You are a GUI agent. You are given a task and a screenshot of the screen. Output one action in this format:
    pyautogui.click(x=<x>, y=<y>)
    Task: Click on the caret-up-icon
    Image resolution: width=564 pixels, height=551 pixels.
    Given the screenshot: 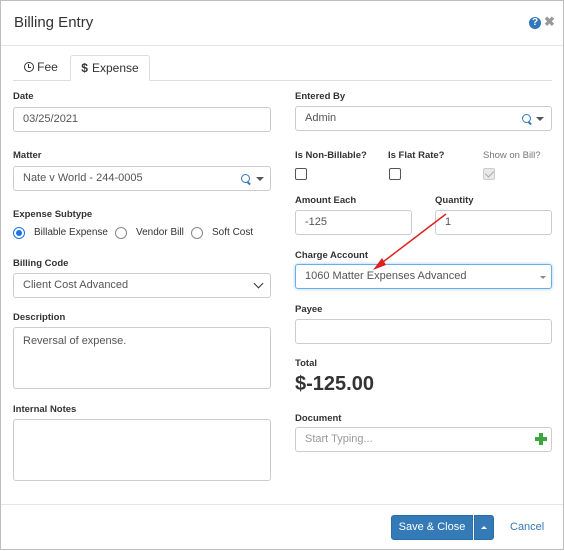 What is the action you would take?
    pyautogui.click(x=484, y=527)
    